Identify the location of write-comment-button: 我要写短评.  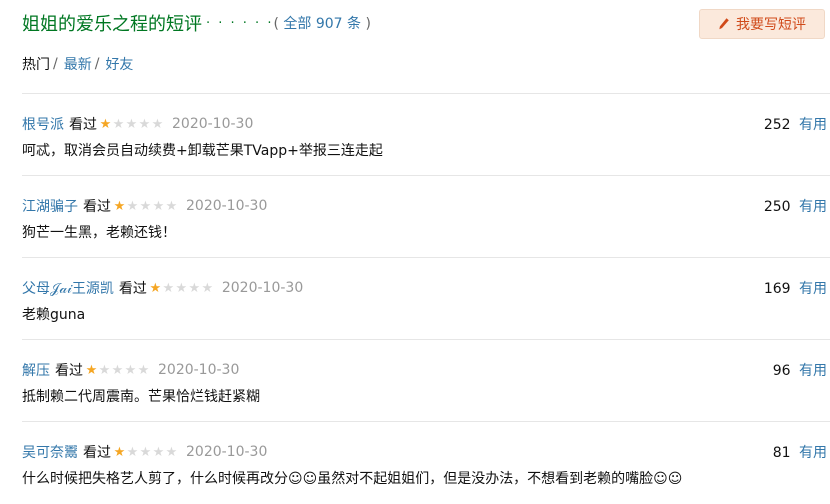
(762, 24).